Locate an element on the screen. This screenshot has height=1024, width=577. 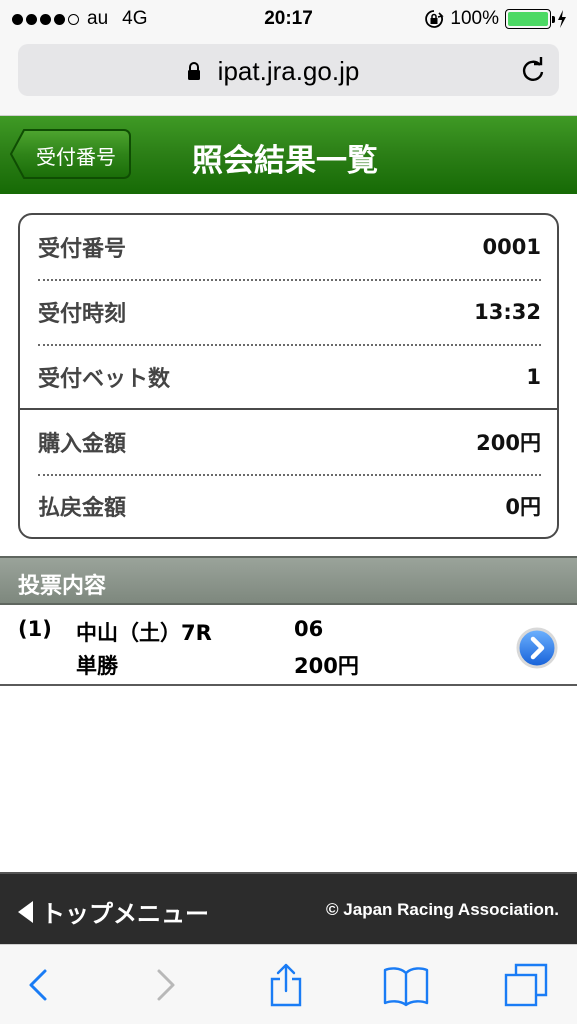
battery-percent: 100% is located at coordinates (474, 18).